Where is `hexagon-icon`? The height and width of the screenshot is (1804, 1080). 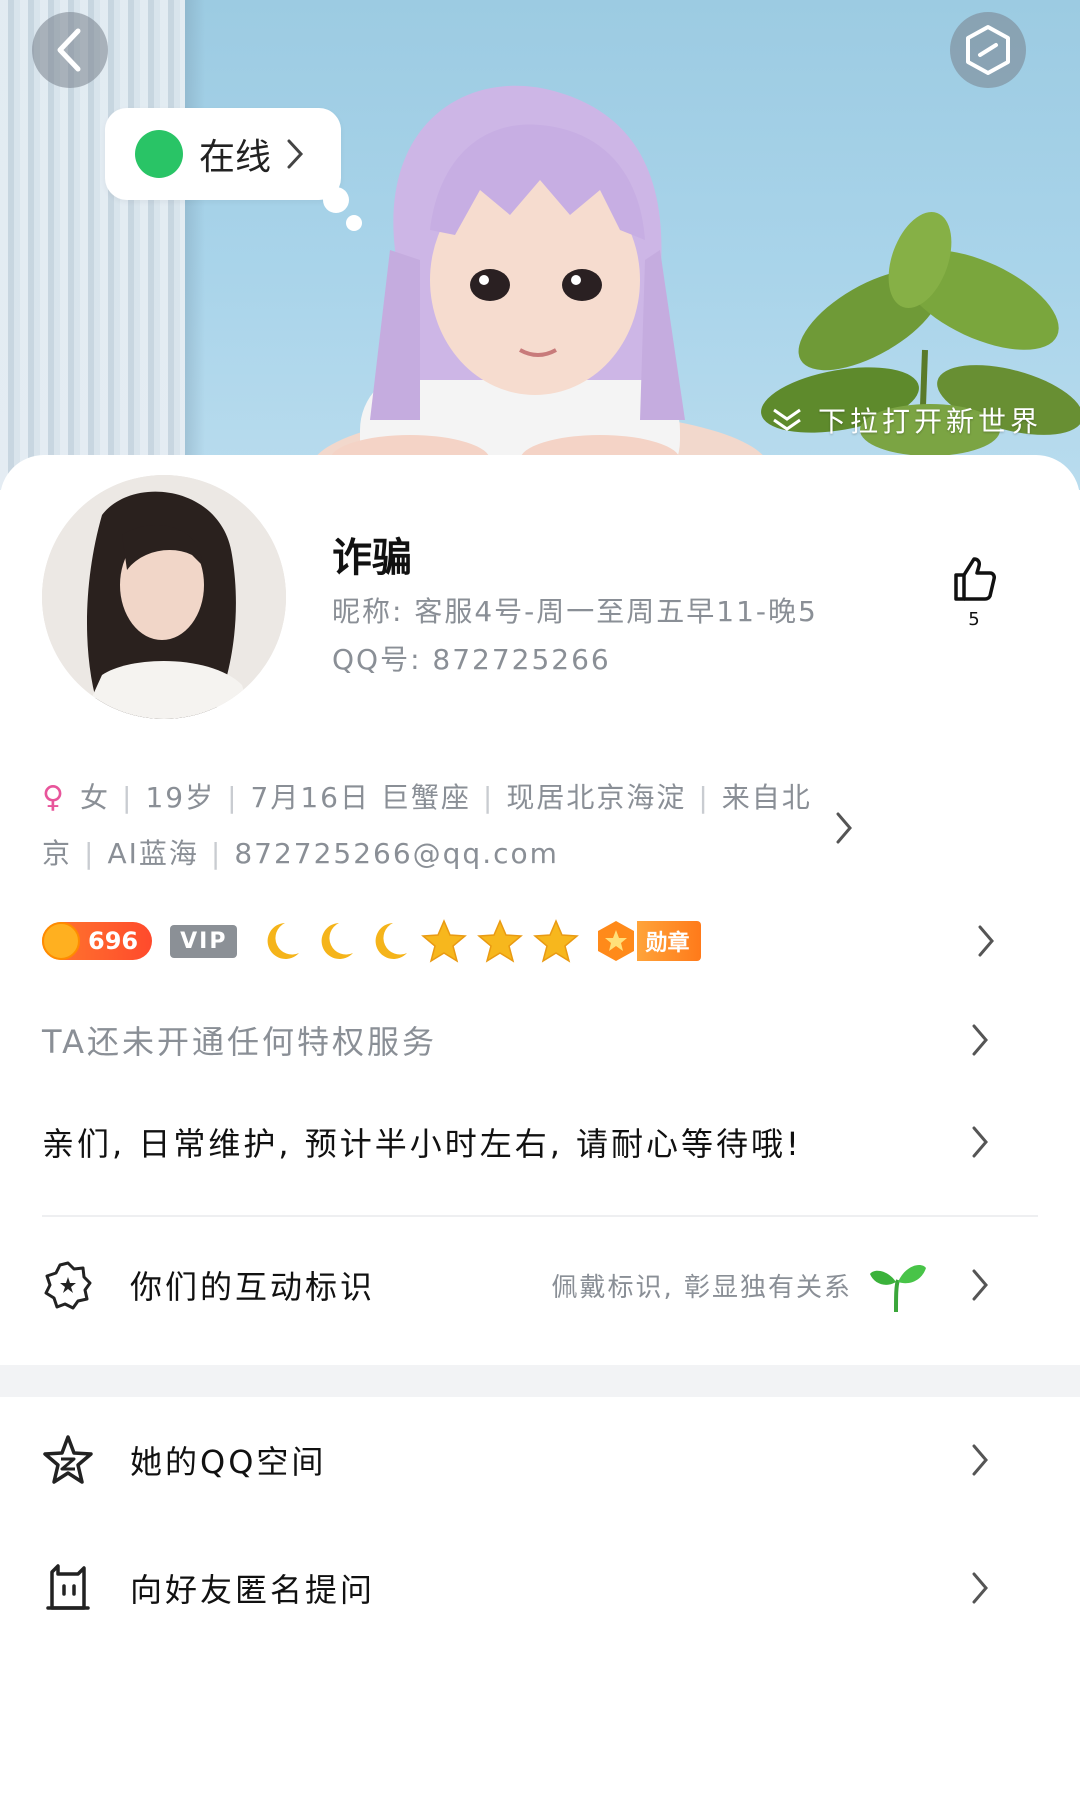 hexagon-icon is located at coordinates (988, 50).